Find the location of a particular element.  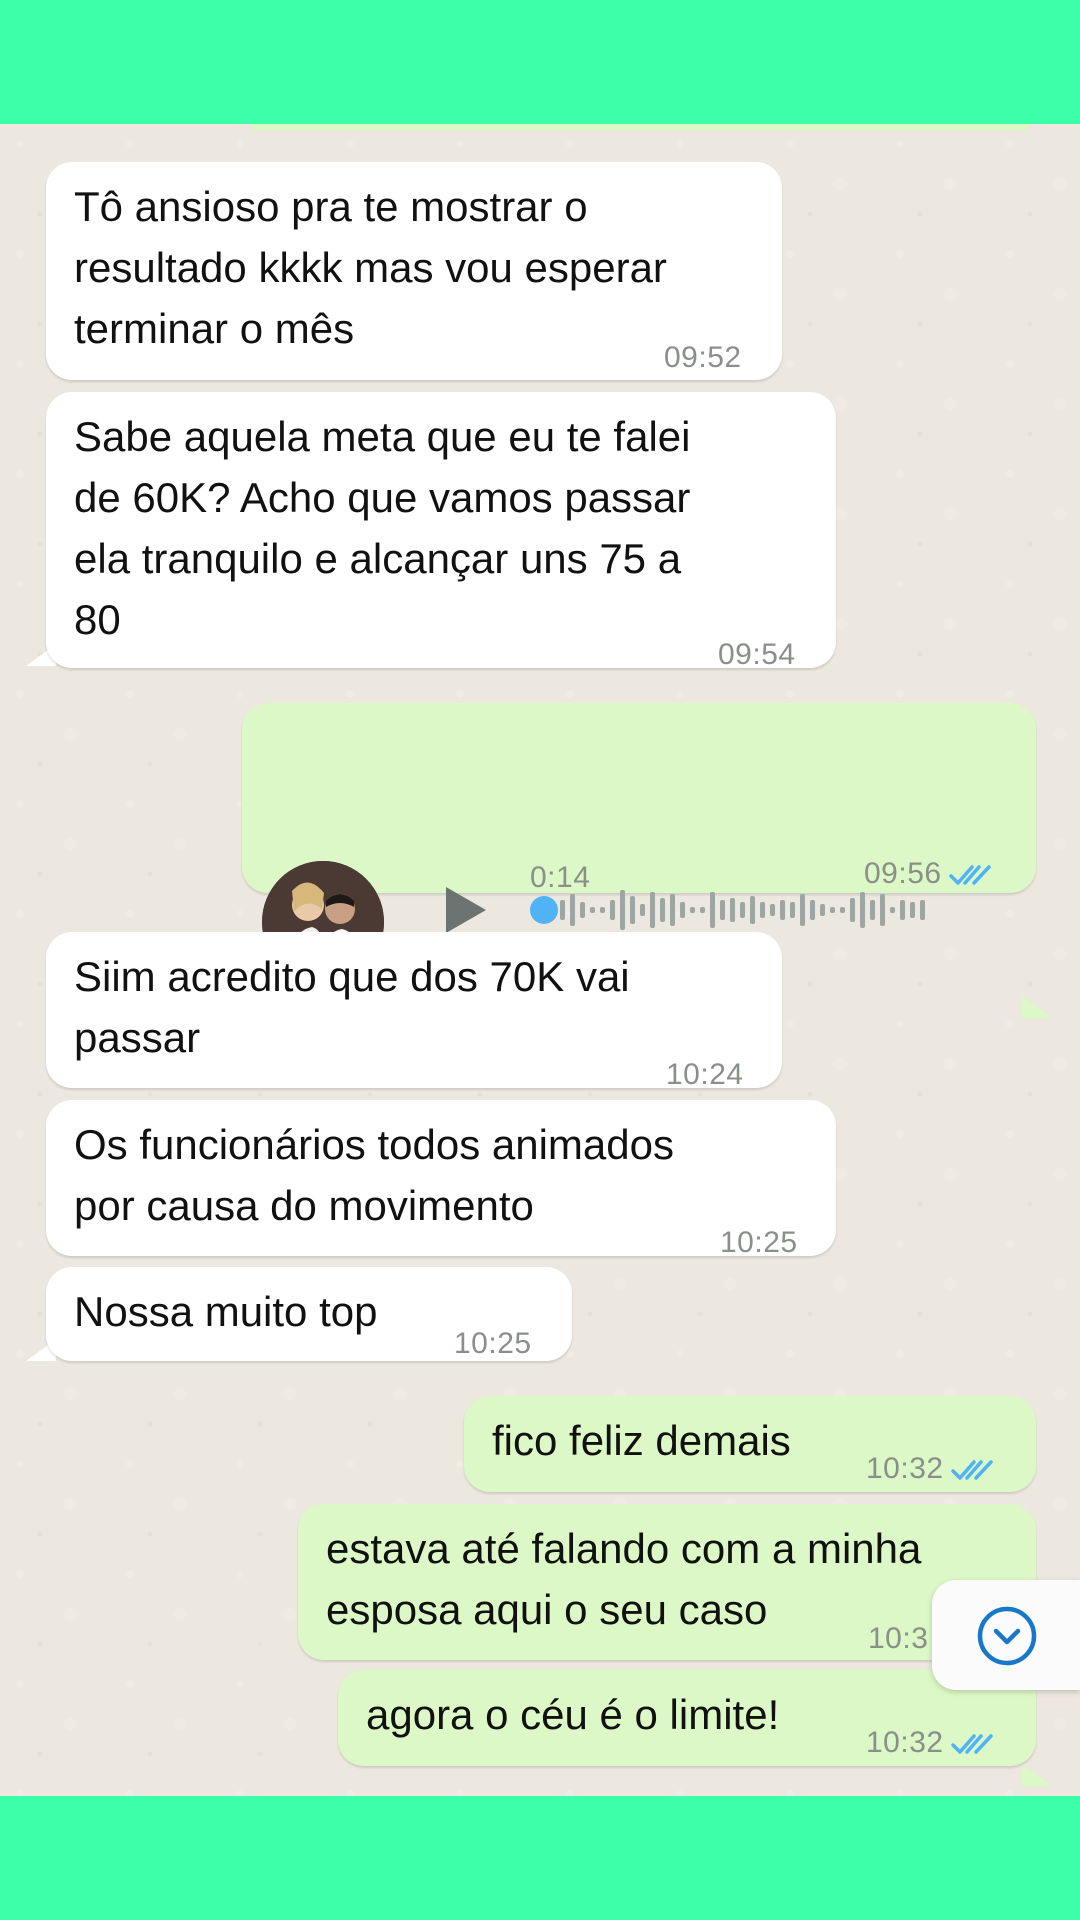

chevron-down-circle-icon is located at coordinates (1007, 1636).